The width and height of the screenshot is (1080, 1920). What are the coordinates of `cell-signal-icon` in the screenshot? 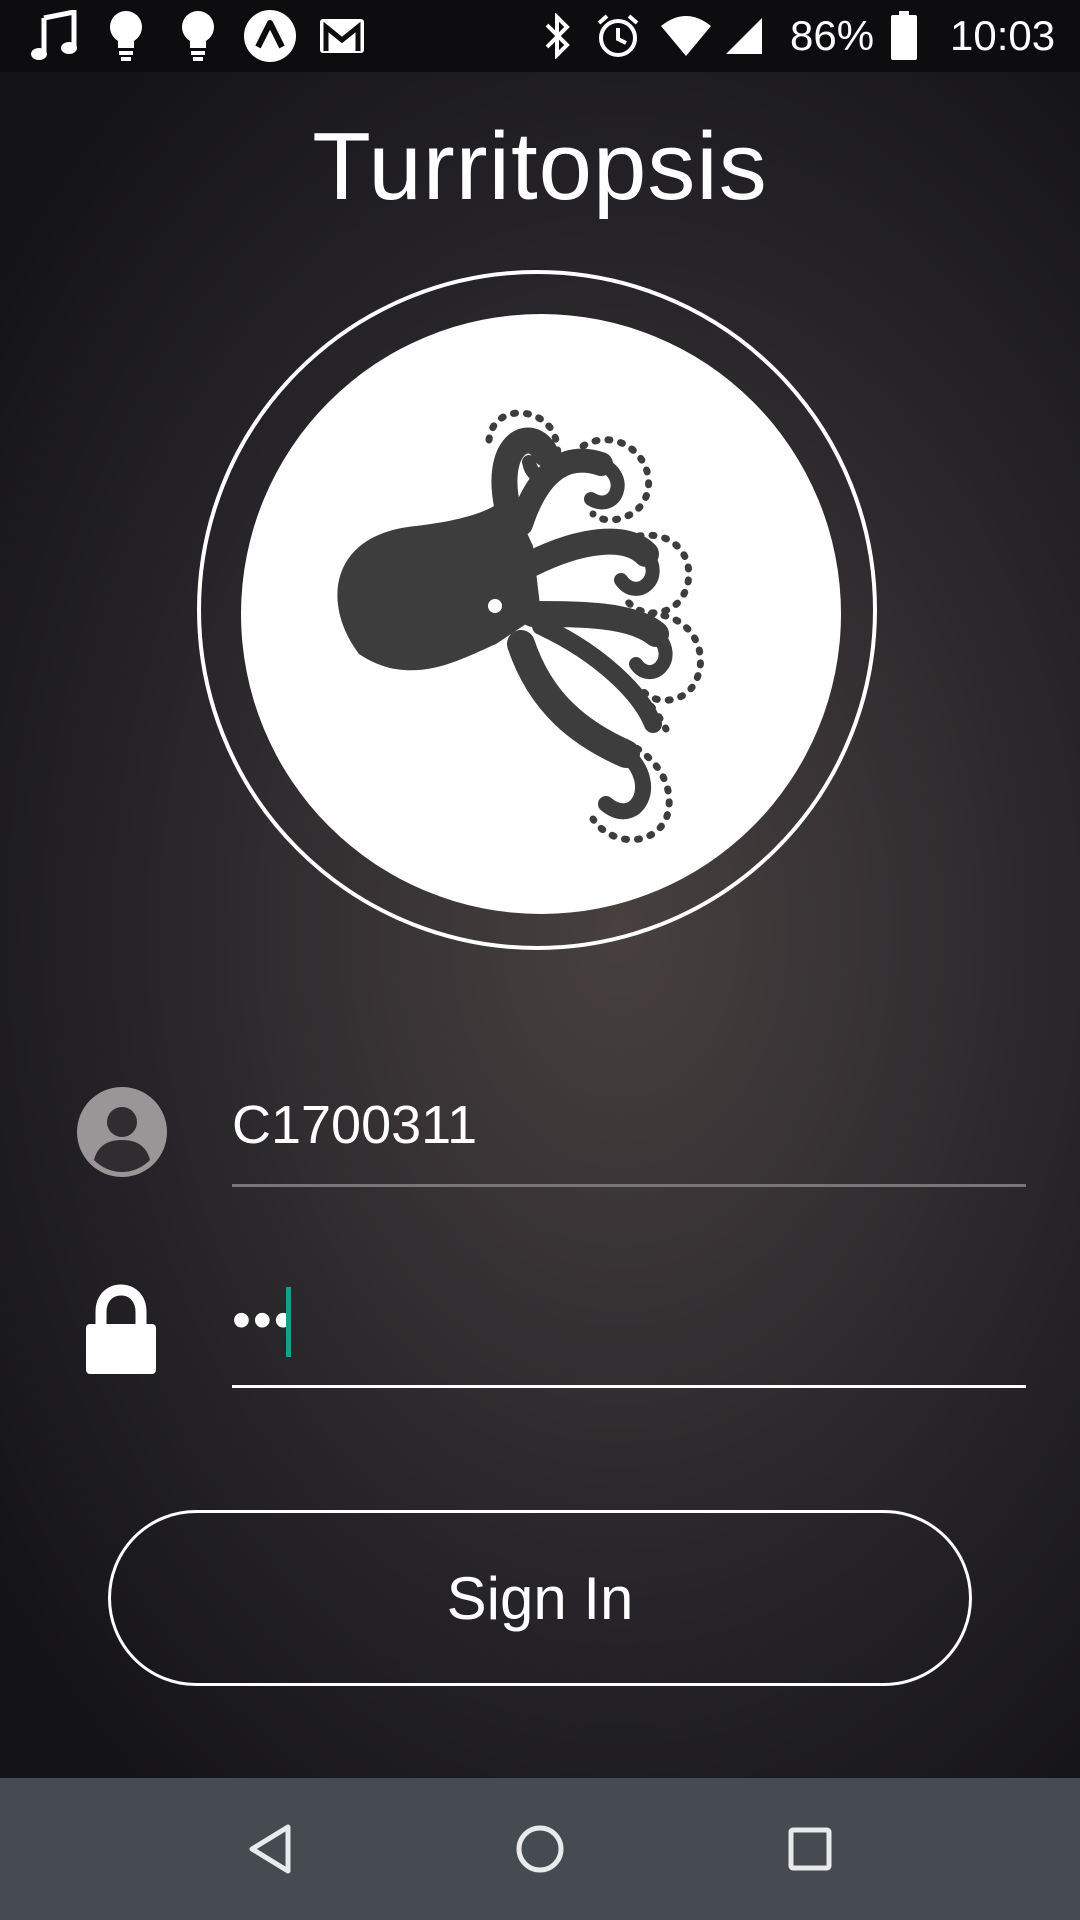 It's located at (744, 36).